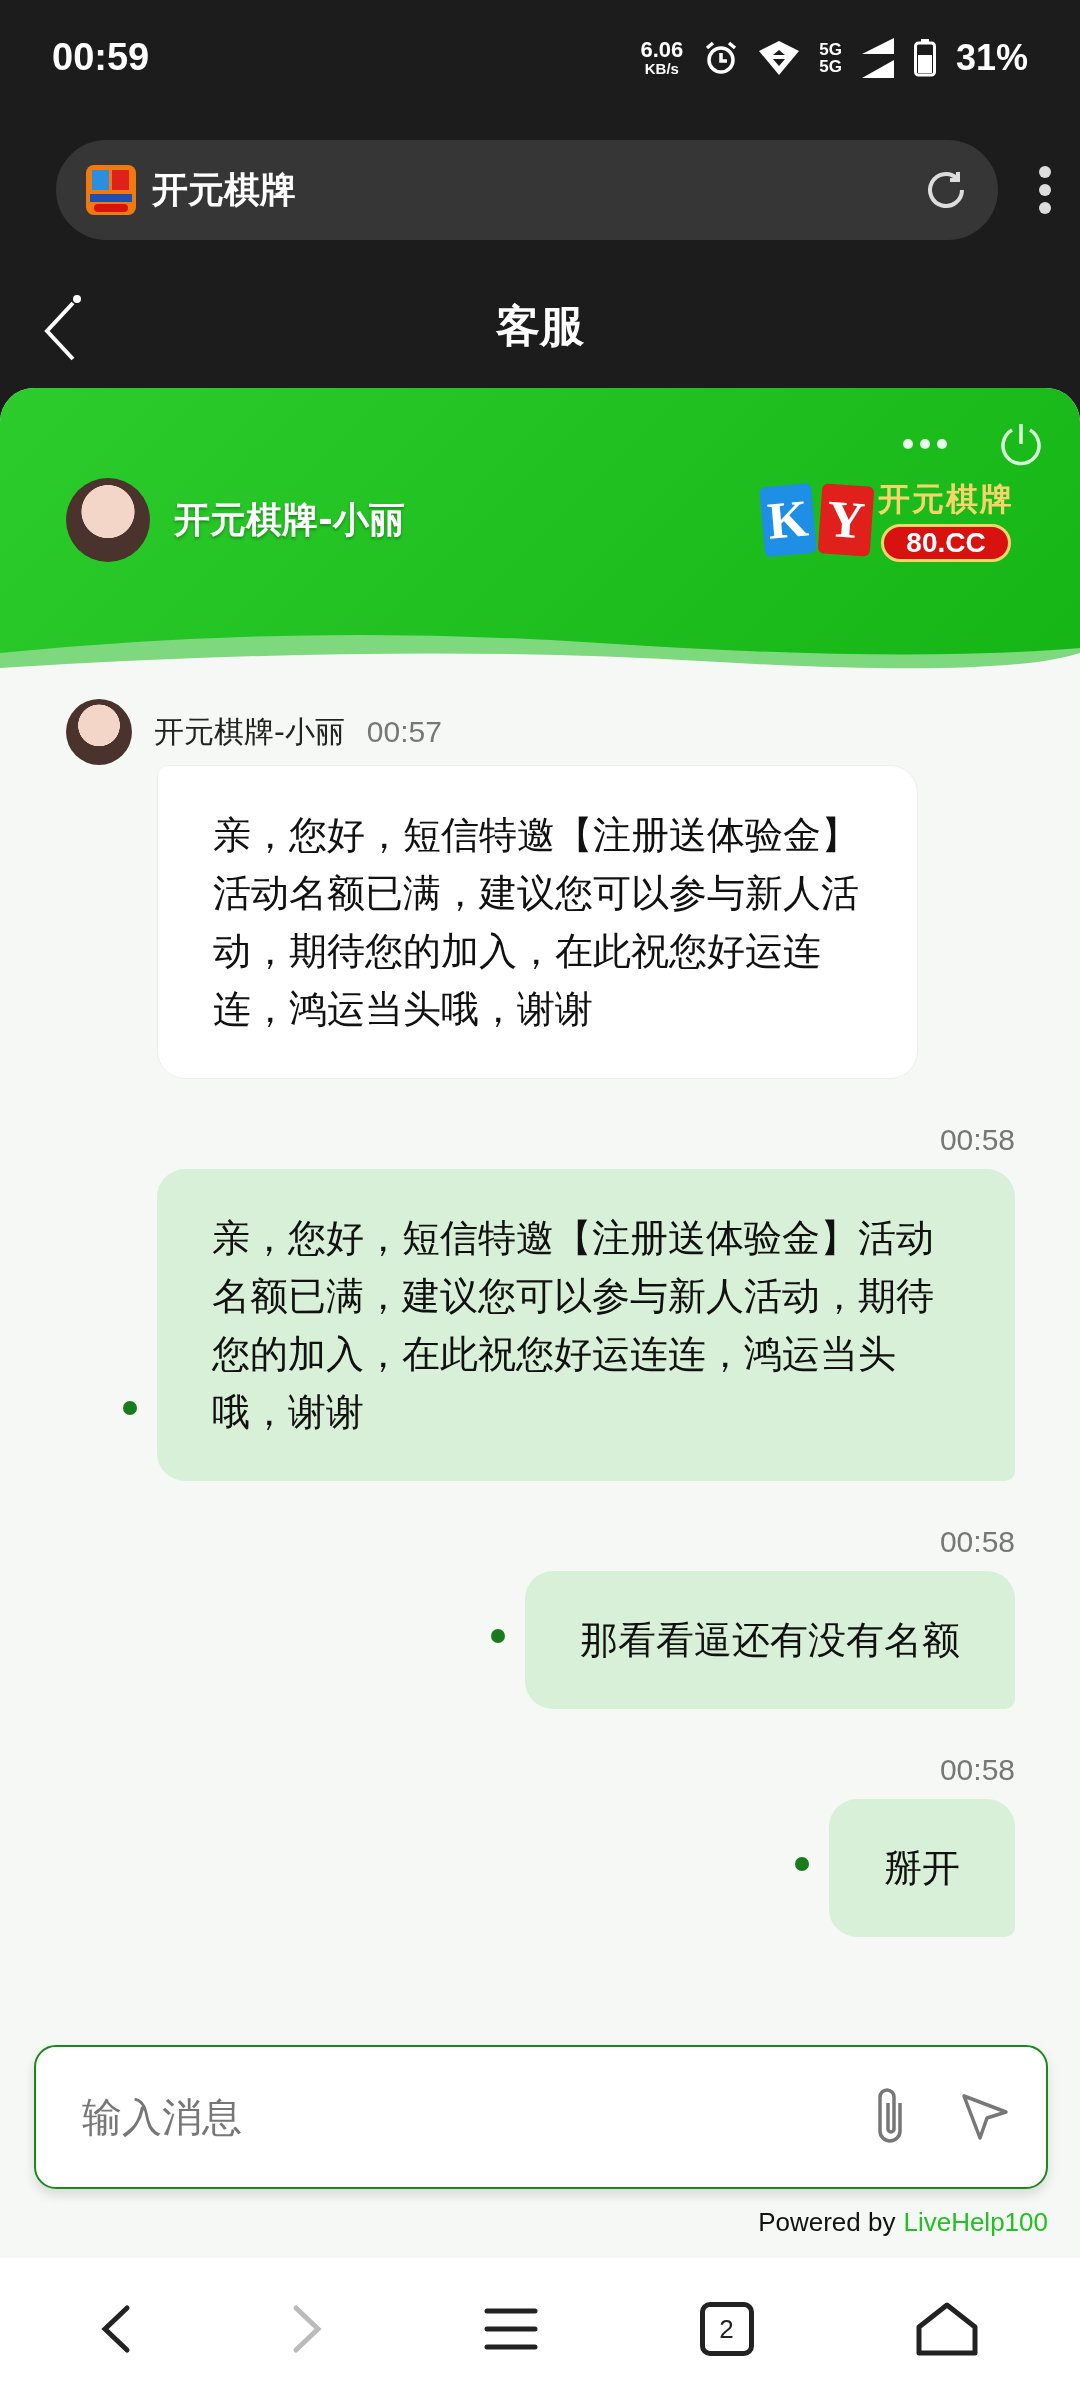 This screenshot has width=1080, height=2400. What do you see at coordinates (922, 1868) in the screenshot?
I see `message-bubble: 掰开` at bounding box center [922, 1868].